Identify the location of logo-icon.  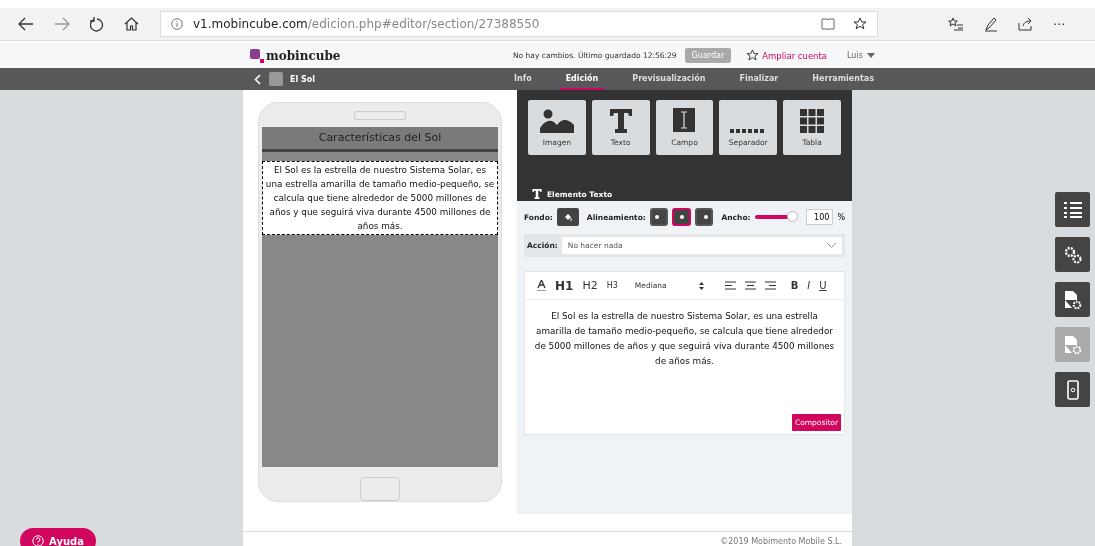
(257, 55).